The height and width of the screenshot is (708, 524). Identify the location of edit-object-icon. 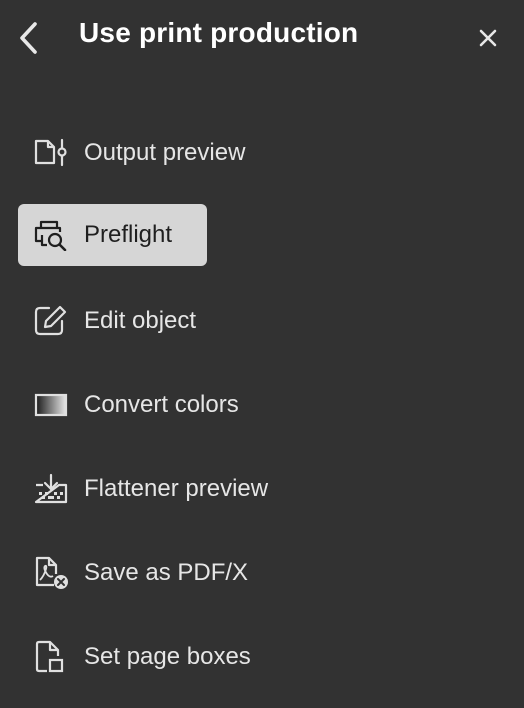
(51, 321).